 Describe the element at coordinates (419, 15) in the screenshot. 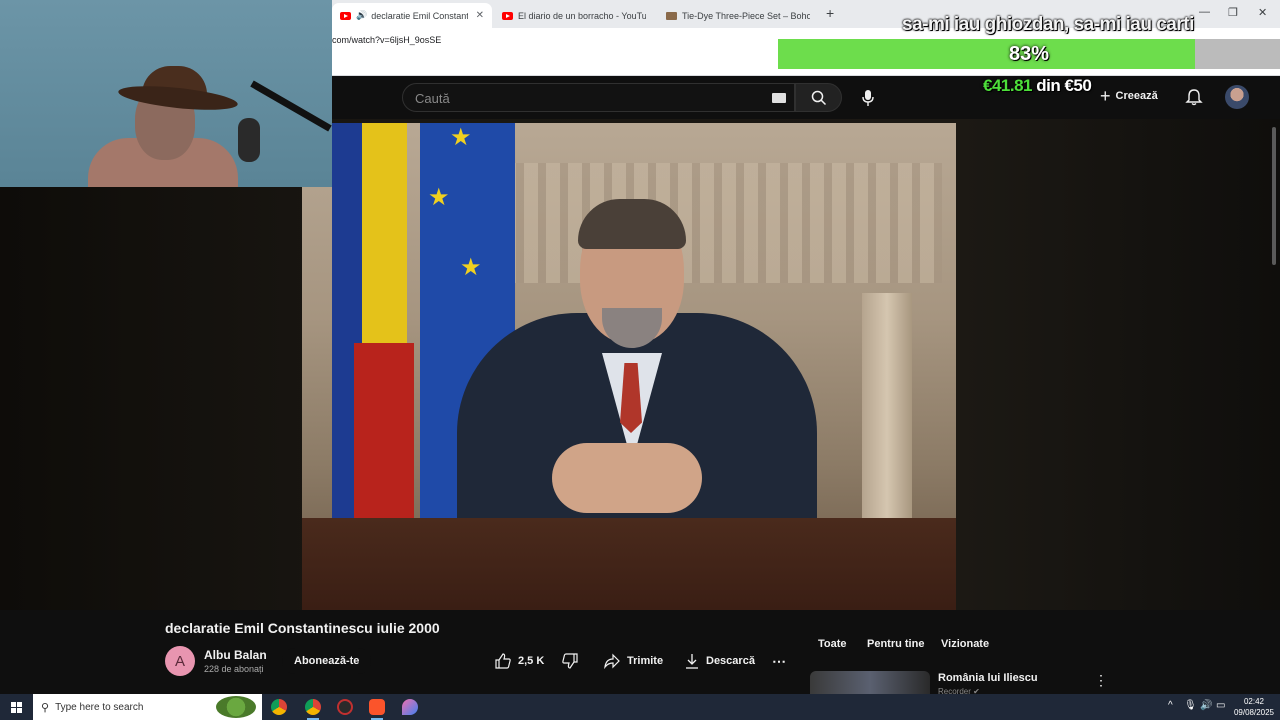

I see `tab-title: declaratie Emil Constantinescu` at that location.